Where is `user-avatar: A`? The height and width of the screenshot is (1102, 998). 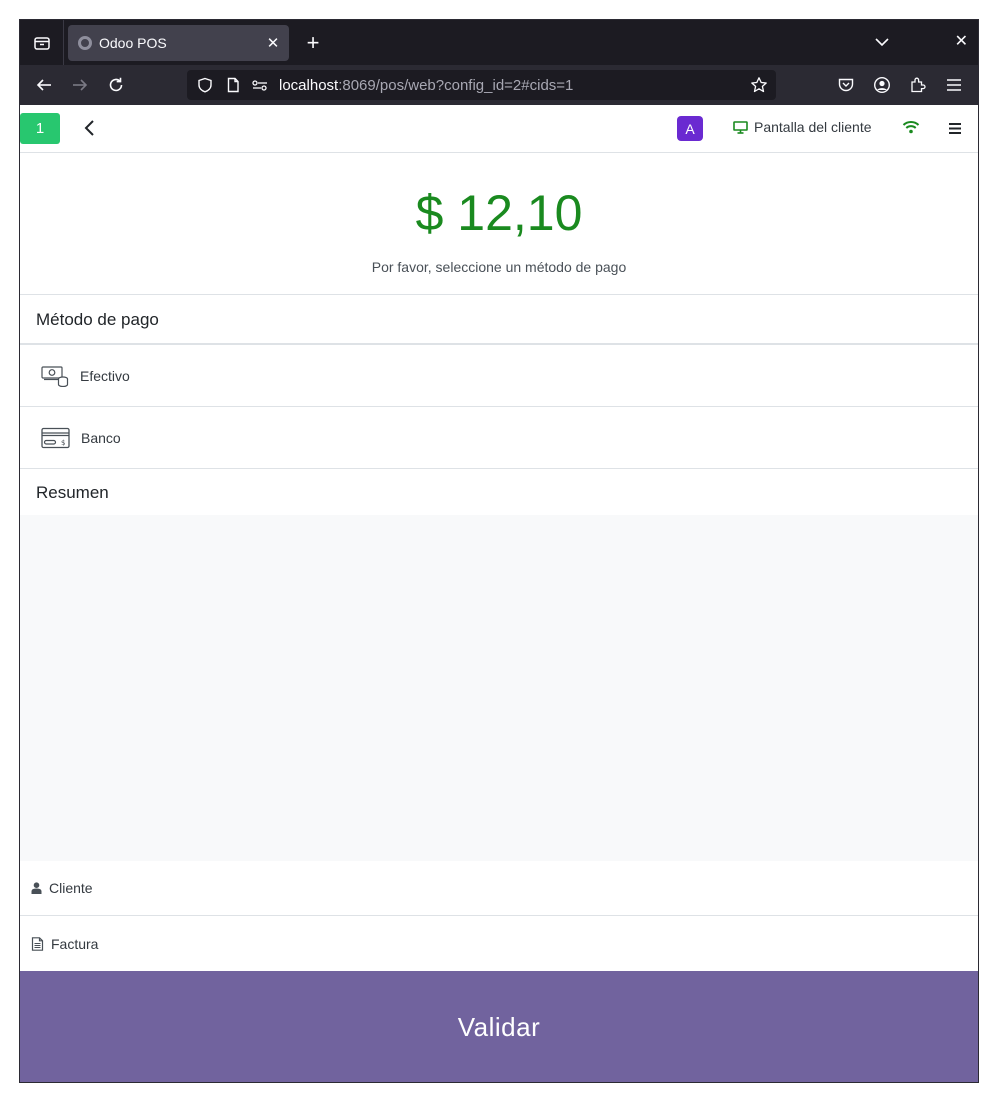 user-avatar: A is located at coordinates (690, 128).